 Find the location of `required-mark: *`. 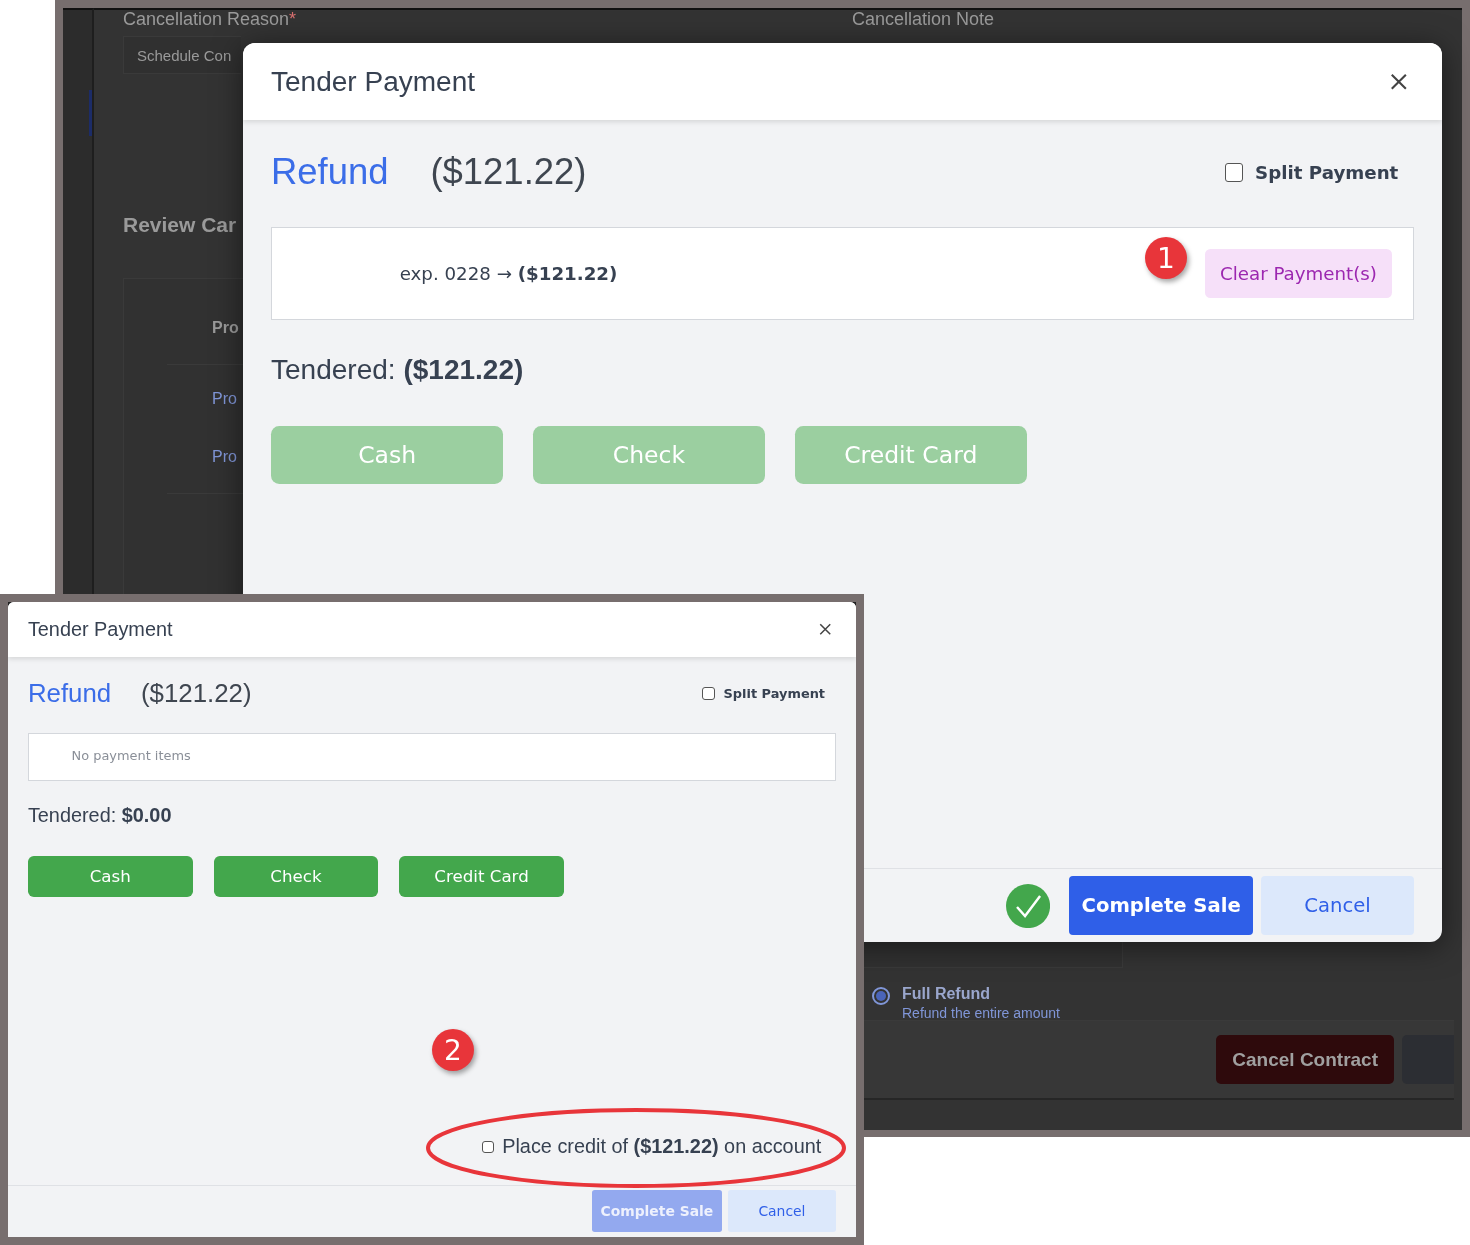

required-mark: * is located at coordinates (293, 19).